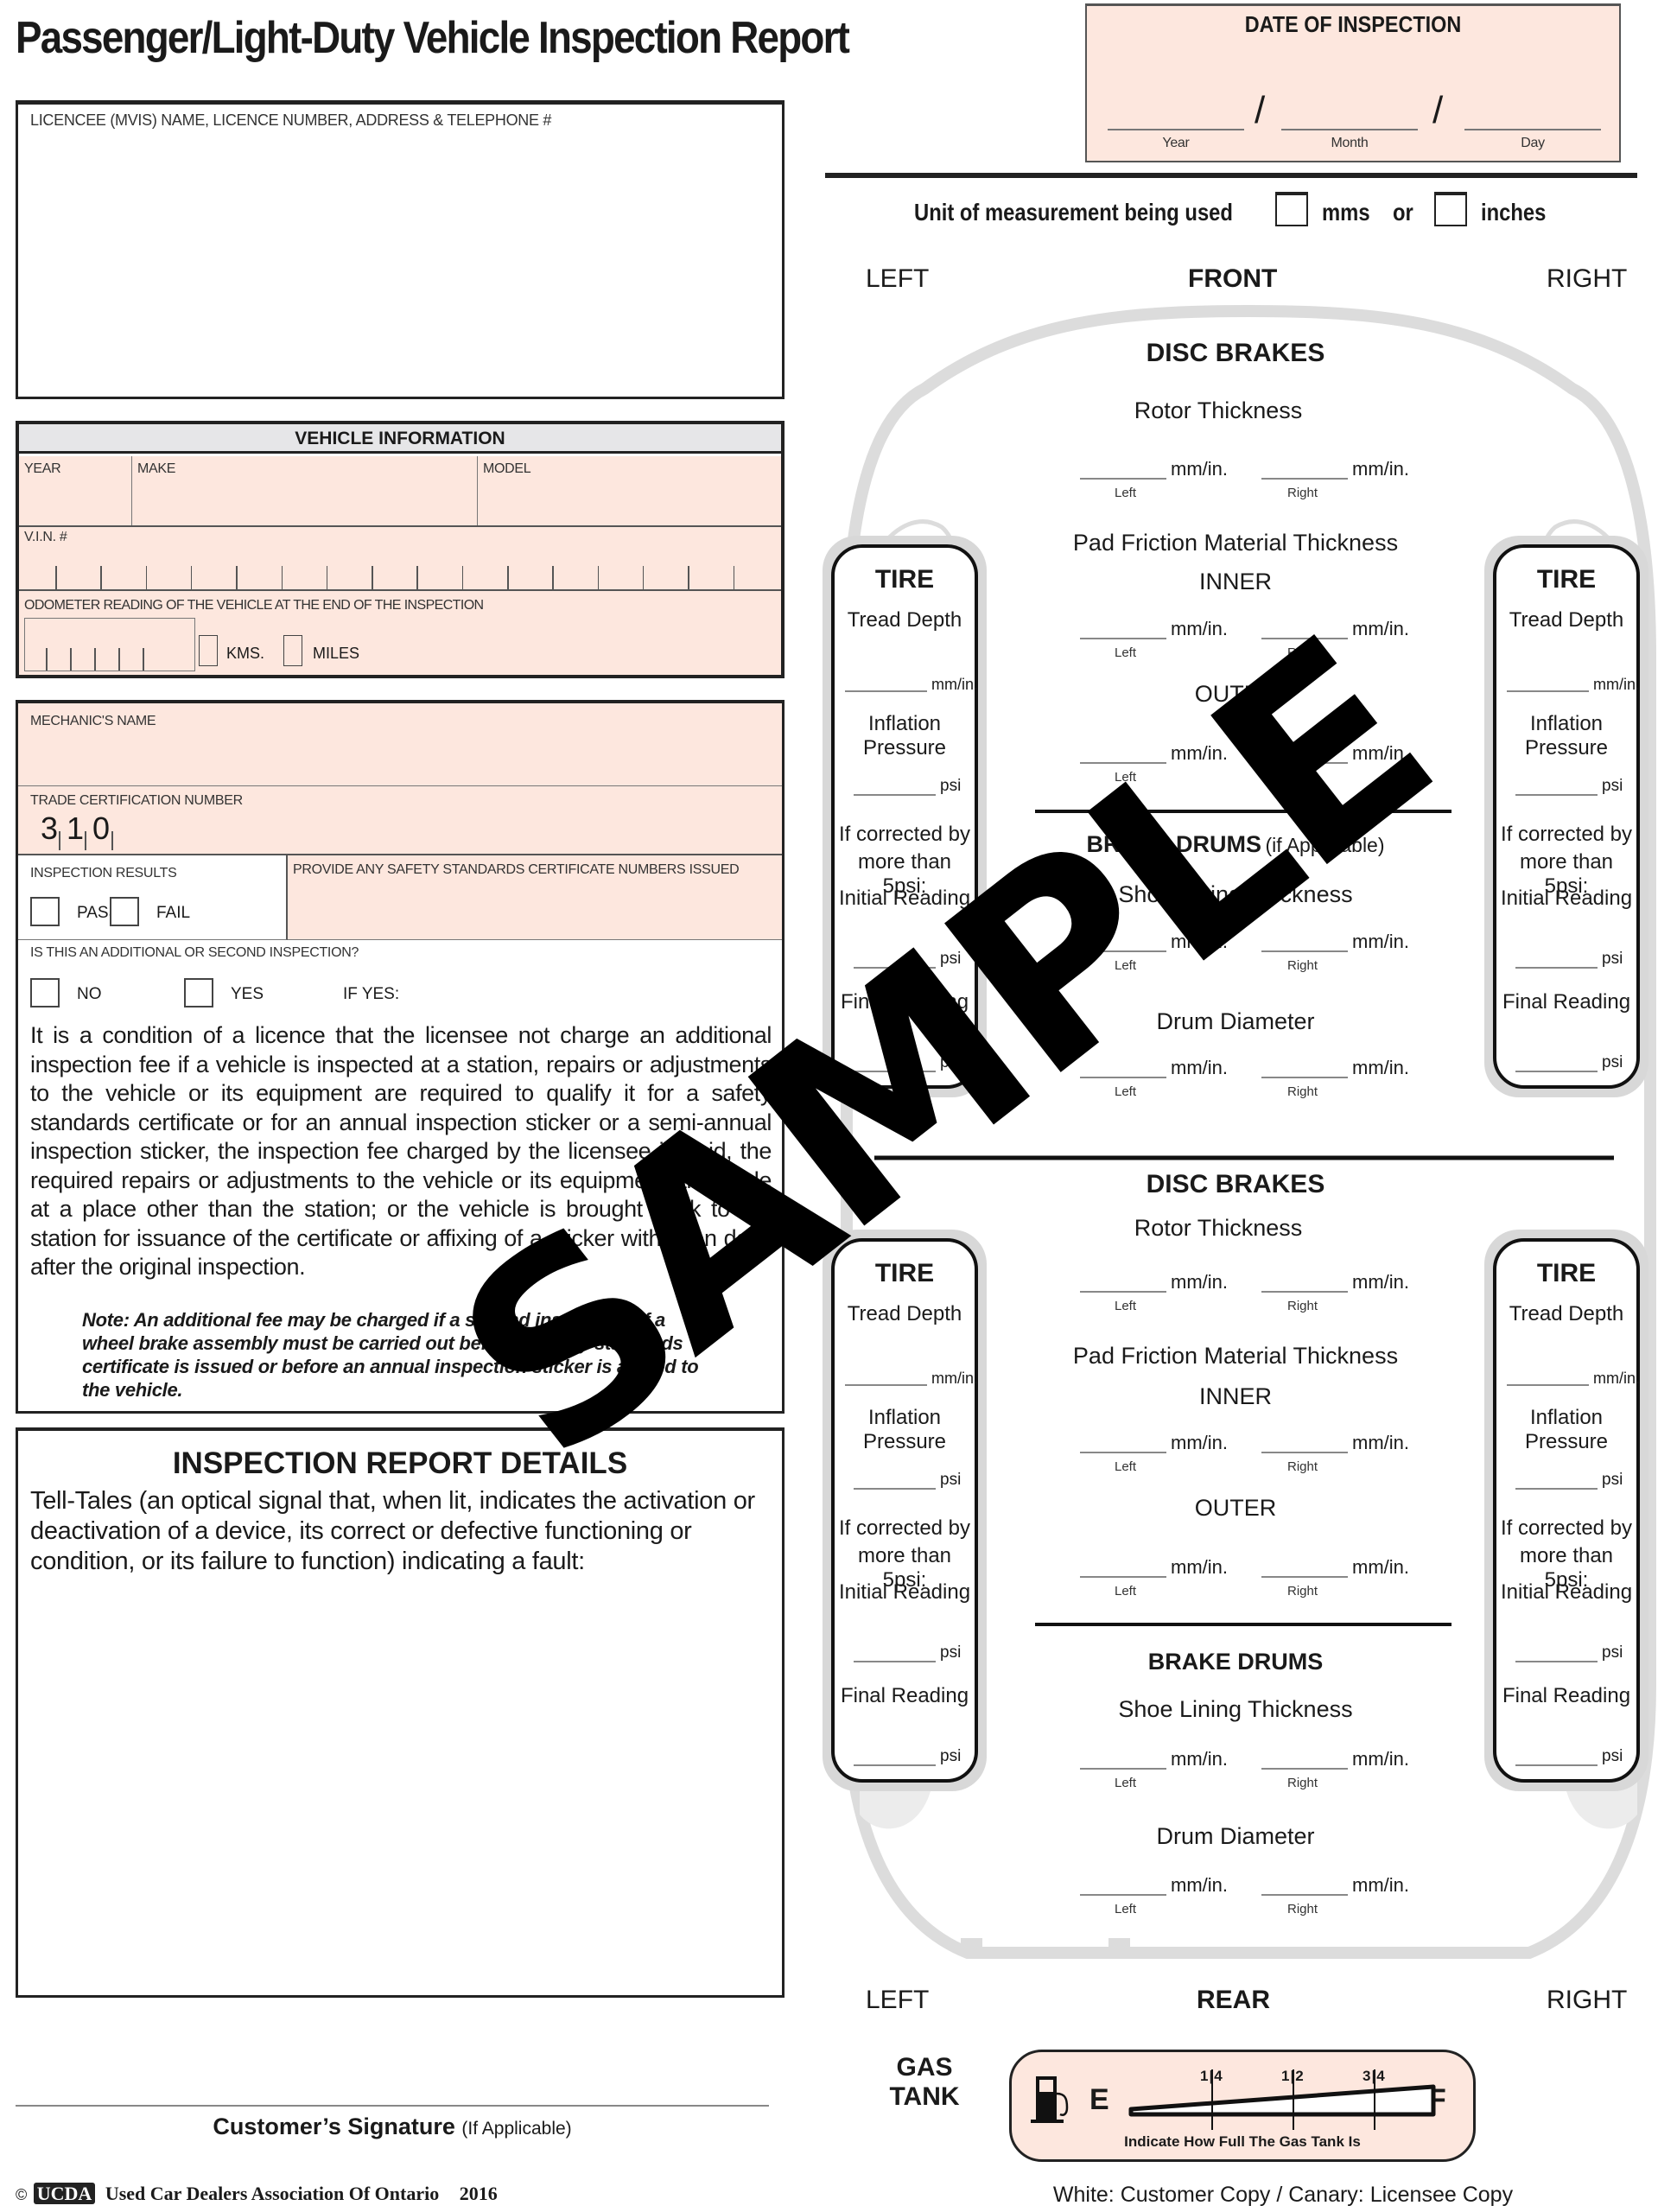 This screenshot has height=2212, width=1677. What do you see at coordinates (400, 557) in the screenshot?
I see `vin-field: V.I.N. #` at bounding box center [400, 557].